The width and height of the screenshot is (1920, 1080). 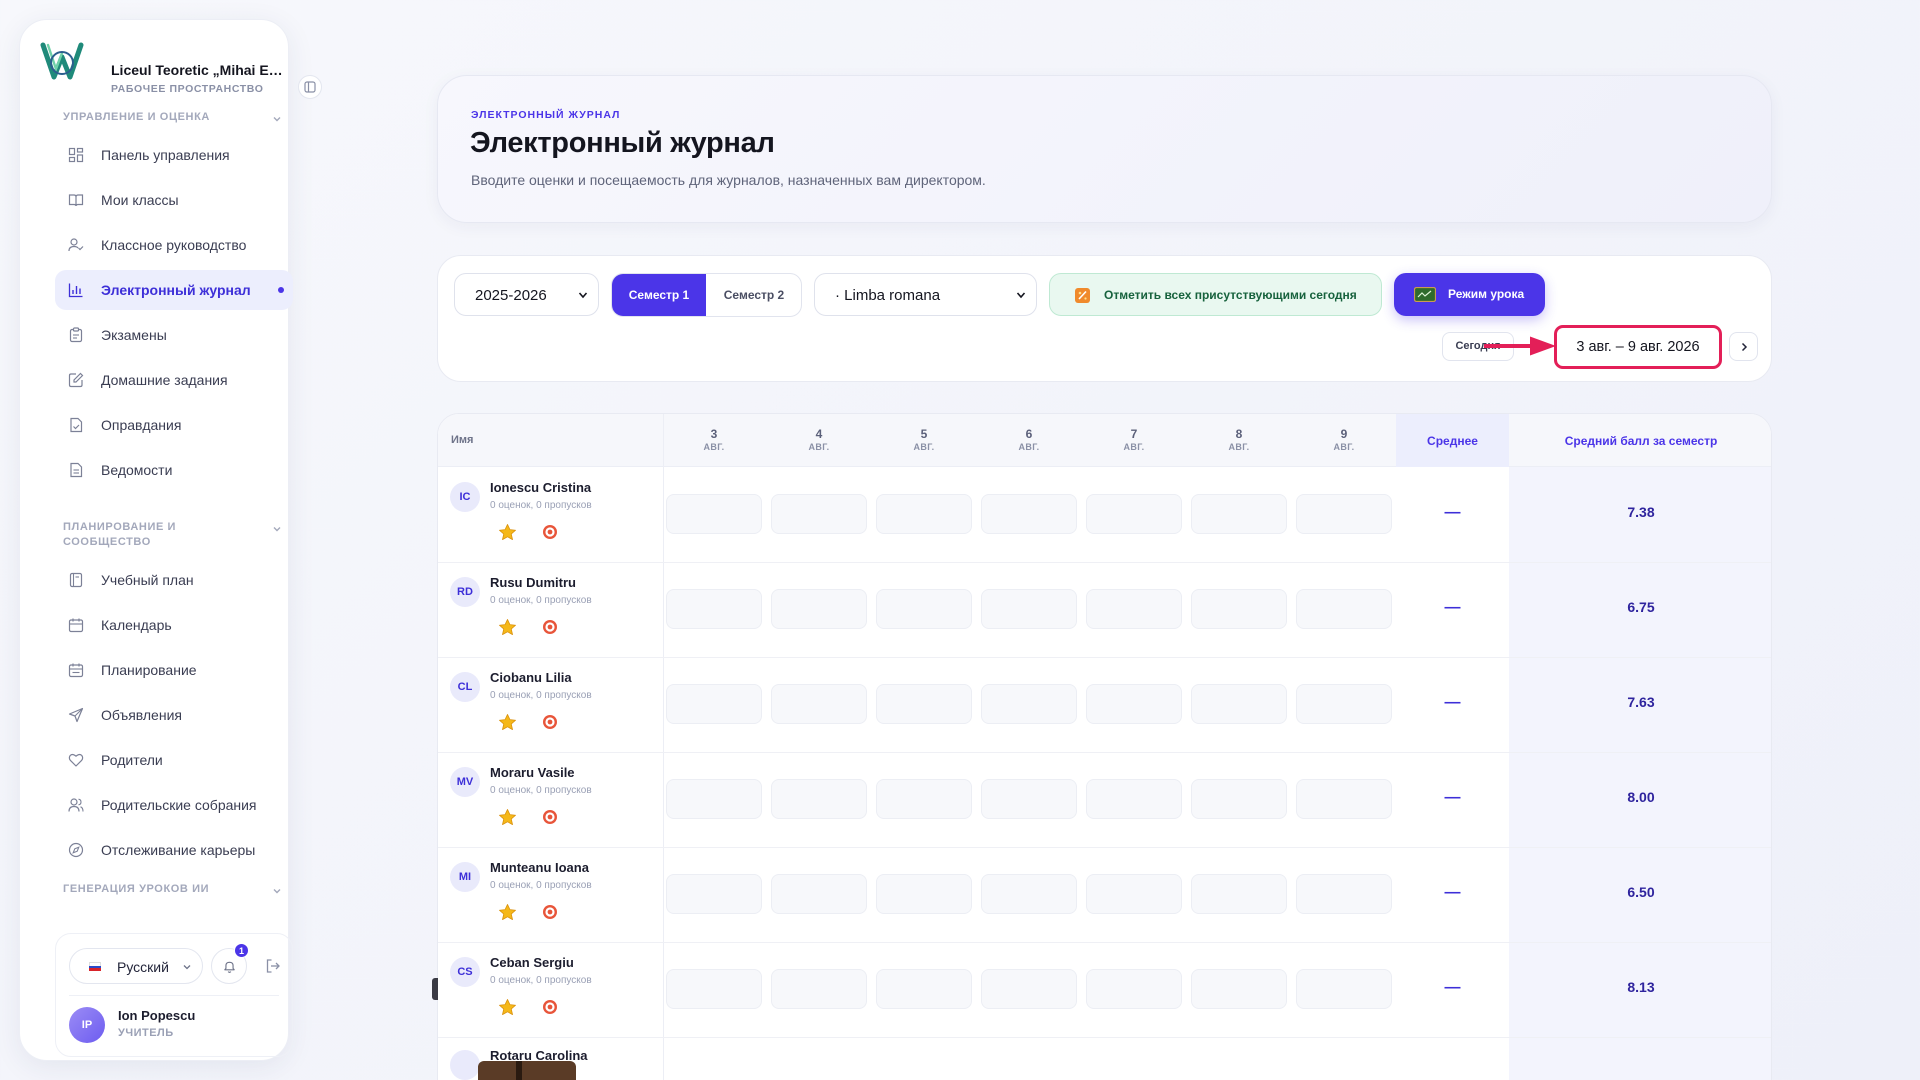 I want to click on sidebar-item-excuses: Оправдания, so click(x=174, y=425).